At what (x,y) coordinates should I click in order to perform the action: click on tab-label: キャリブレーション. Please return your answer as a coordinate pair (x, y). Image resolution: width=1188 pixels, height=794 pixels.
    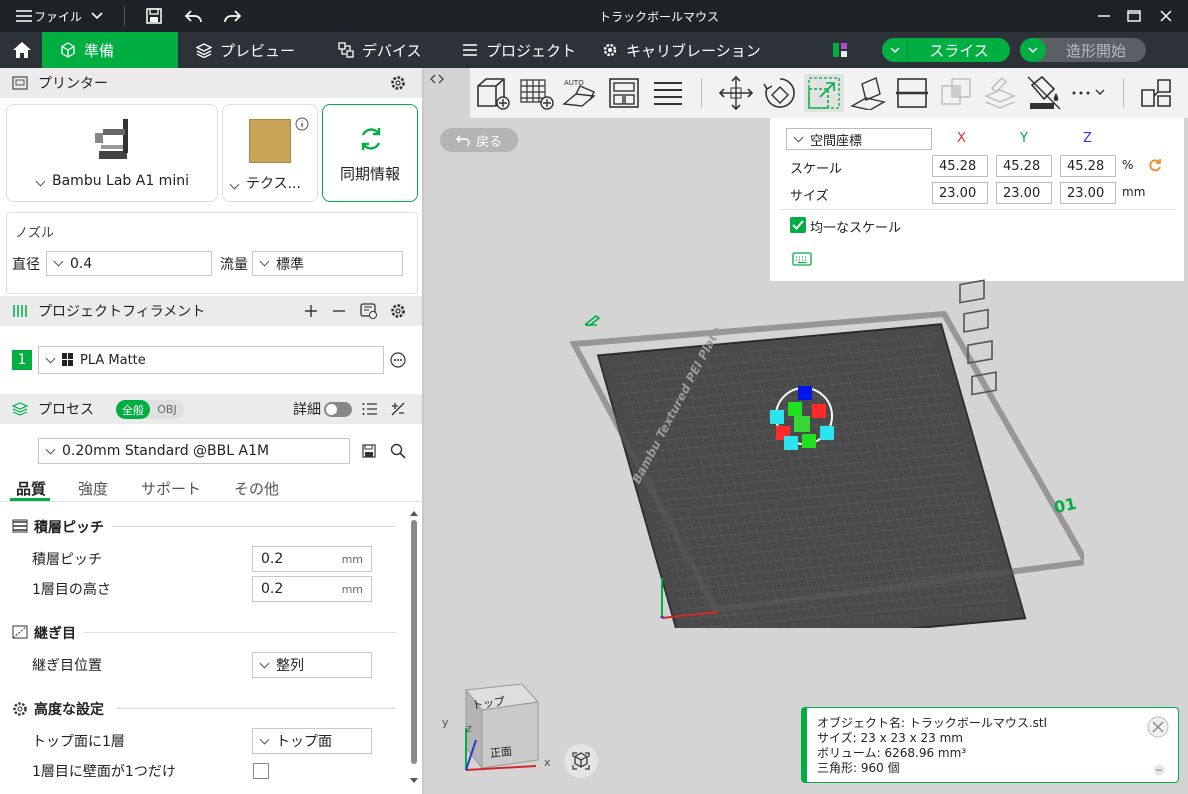
    Looking at the image, I should click on (693, 50).